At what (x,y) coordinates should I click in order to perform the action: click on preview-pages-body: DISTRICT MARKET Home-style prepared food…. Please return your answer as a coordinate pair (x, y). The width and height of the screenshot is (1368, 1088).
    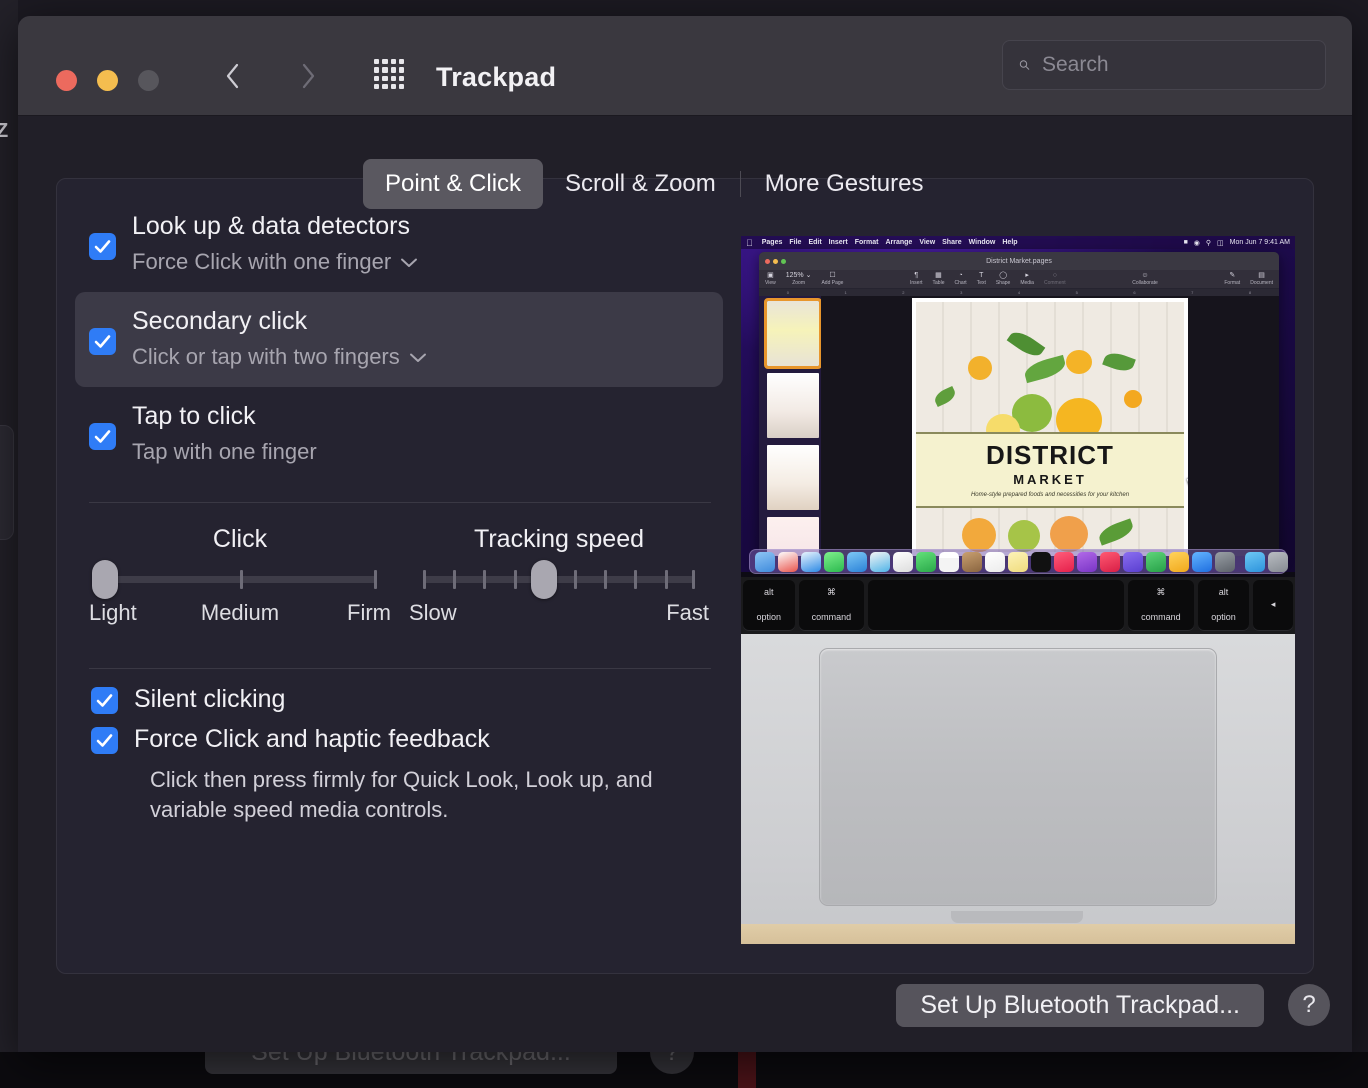
    Looking at the image, I should click on (1019, 426).